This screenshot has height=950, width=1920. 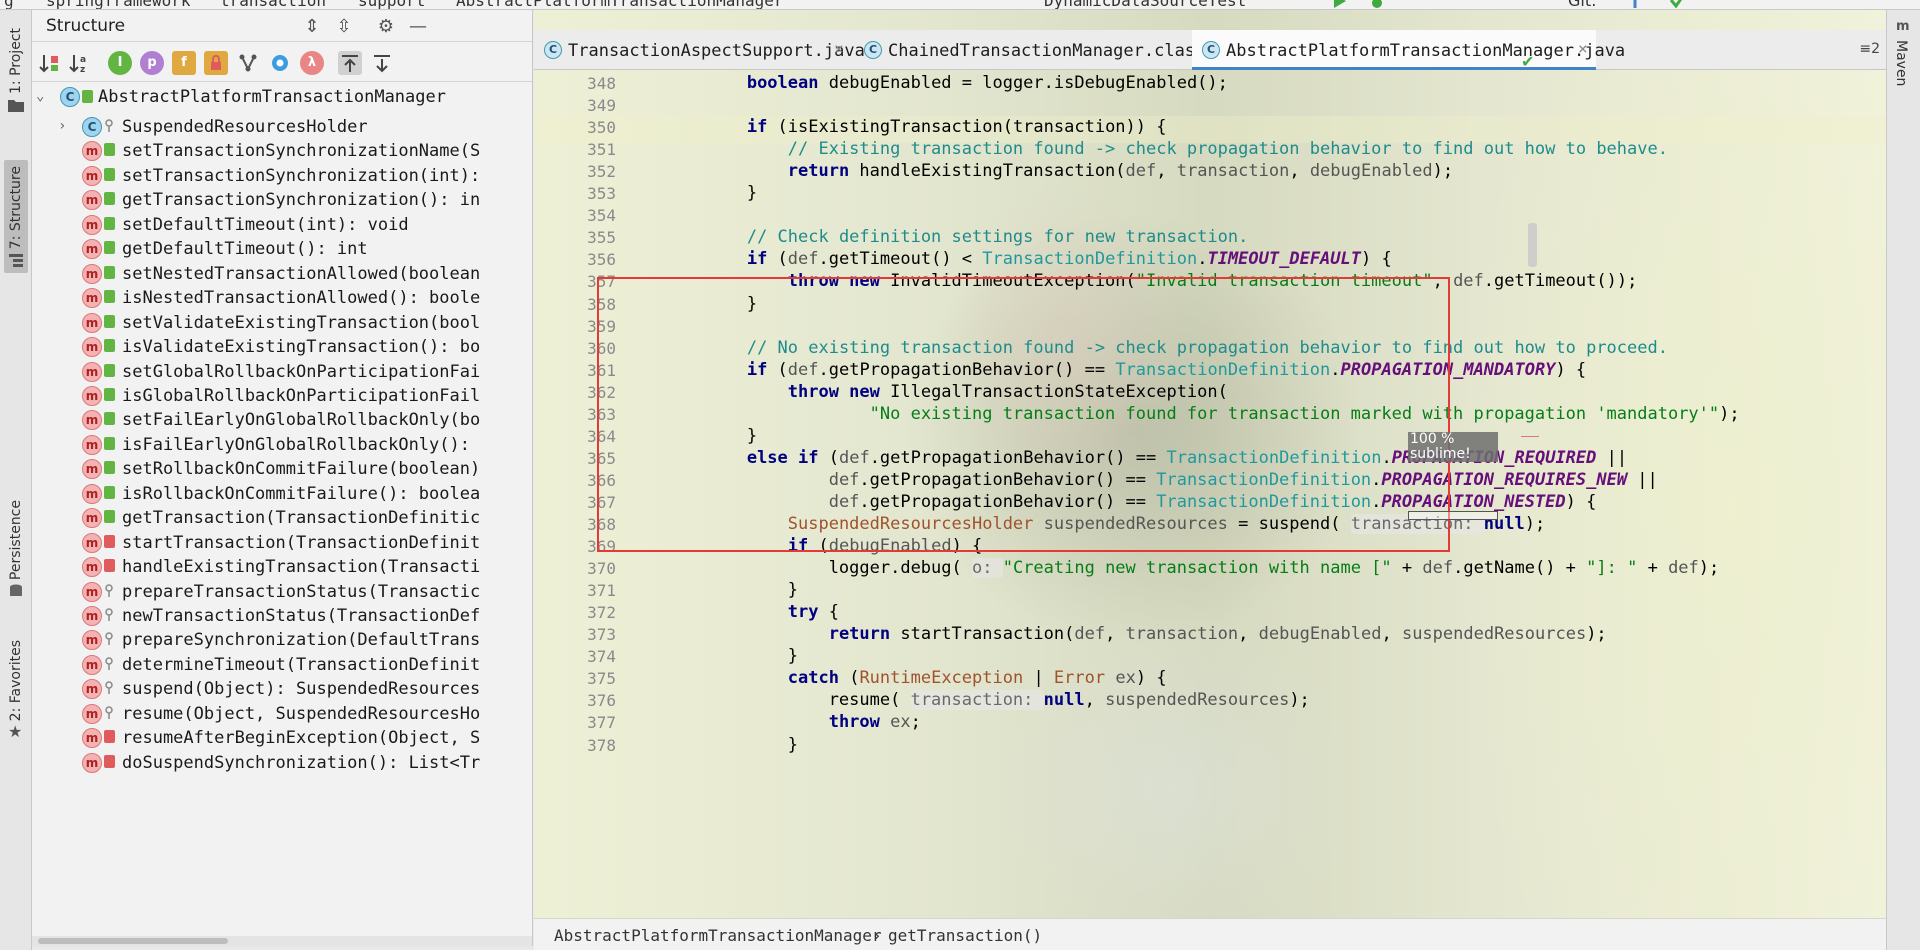 What do you see at coordinates (691, 193) in the screenshot?
I see `code-line: }` at bounding box center [691, 193].